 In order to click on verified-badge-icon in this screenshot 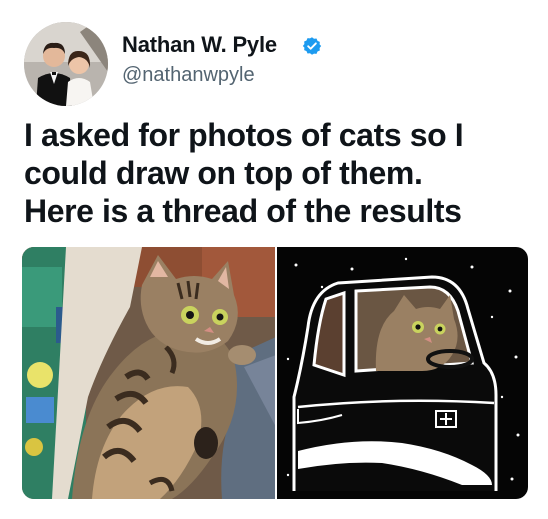, I will do `click(312, 46)`.